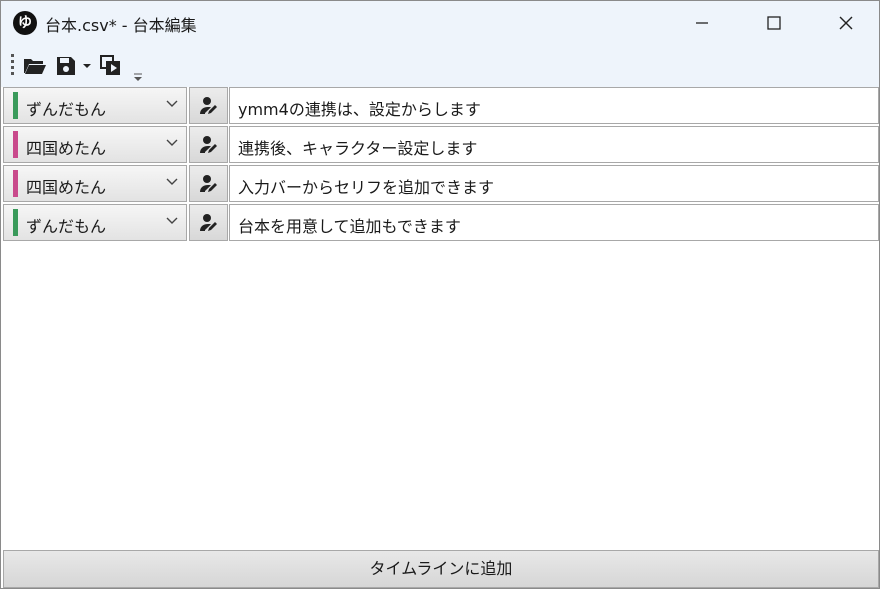 This screenshot has height=591, width=882. Describe the element at coordinates (554, 105) in the screenshot. I see `line-text-input: ymm4の連携は、設定からします` at that location.